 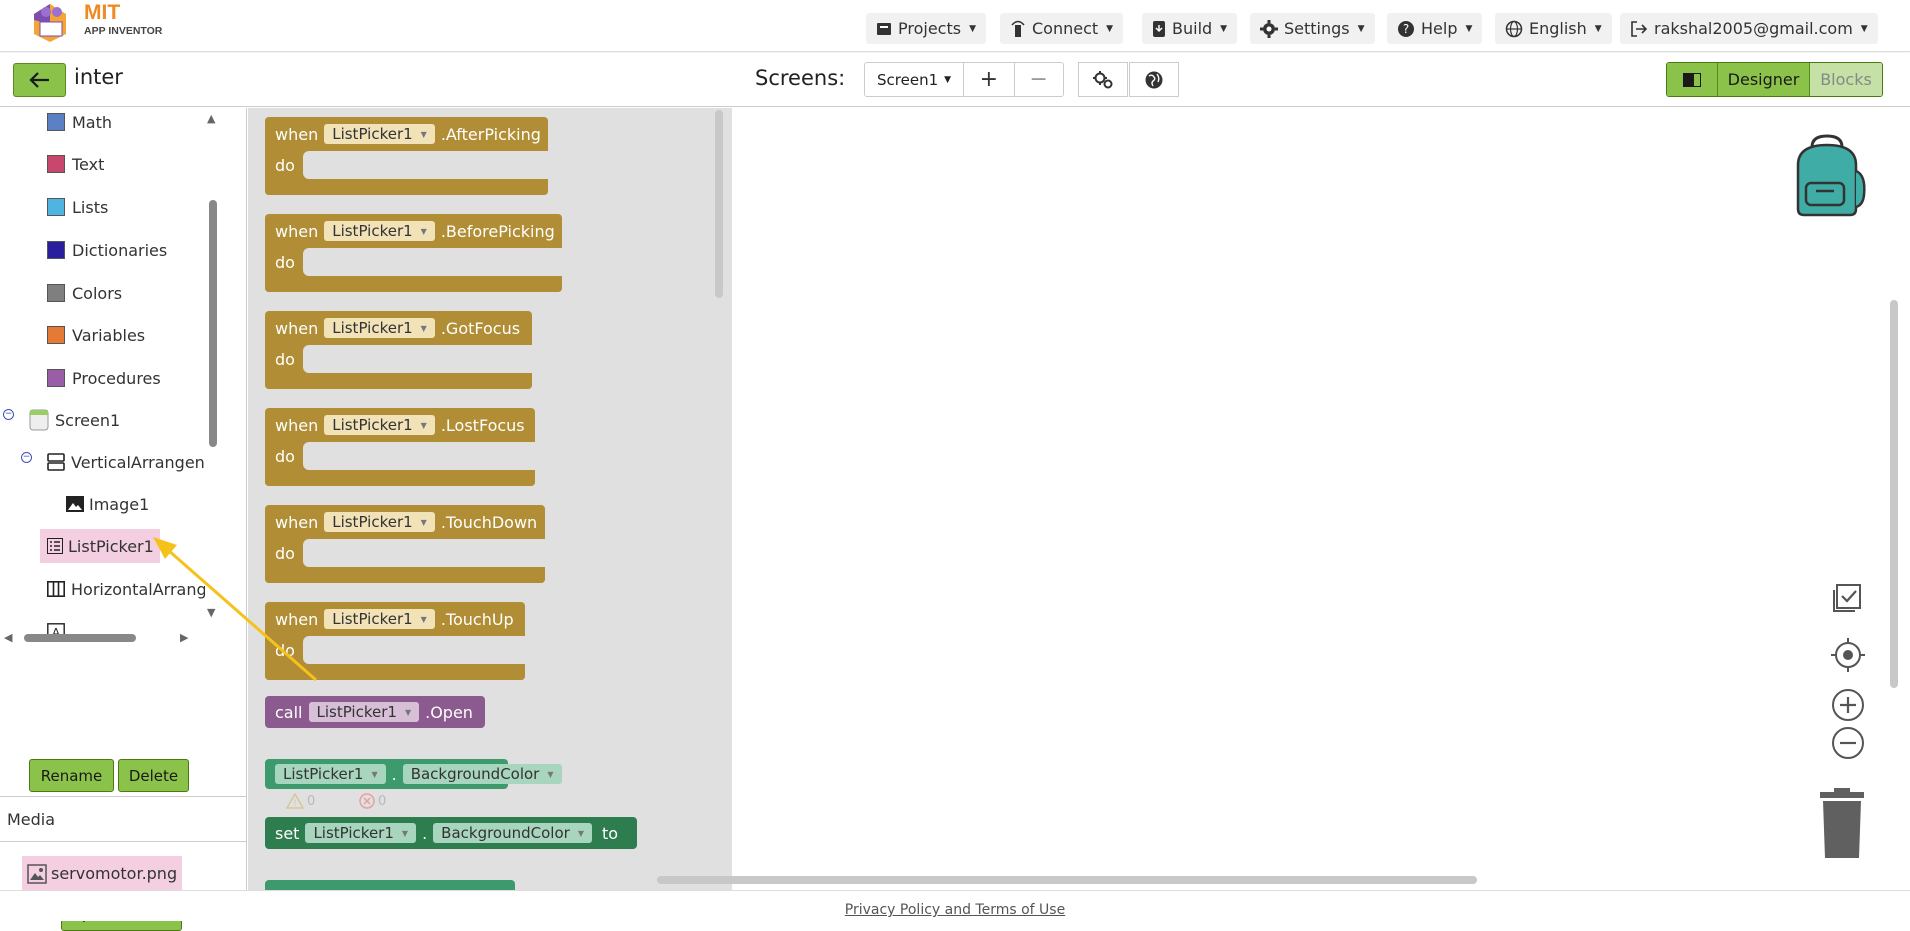 I want to click on publish-button, so click(x=1154, y=79).